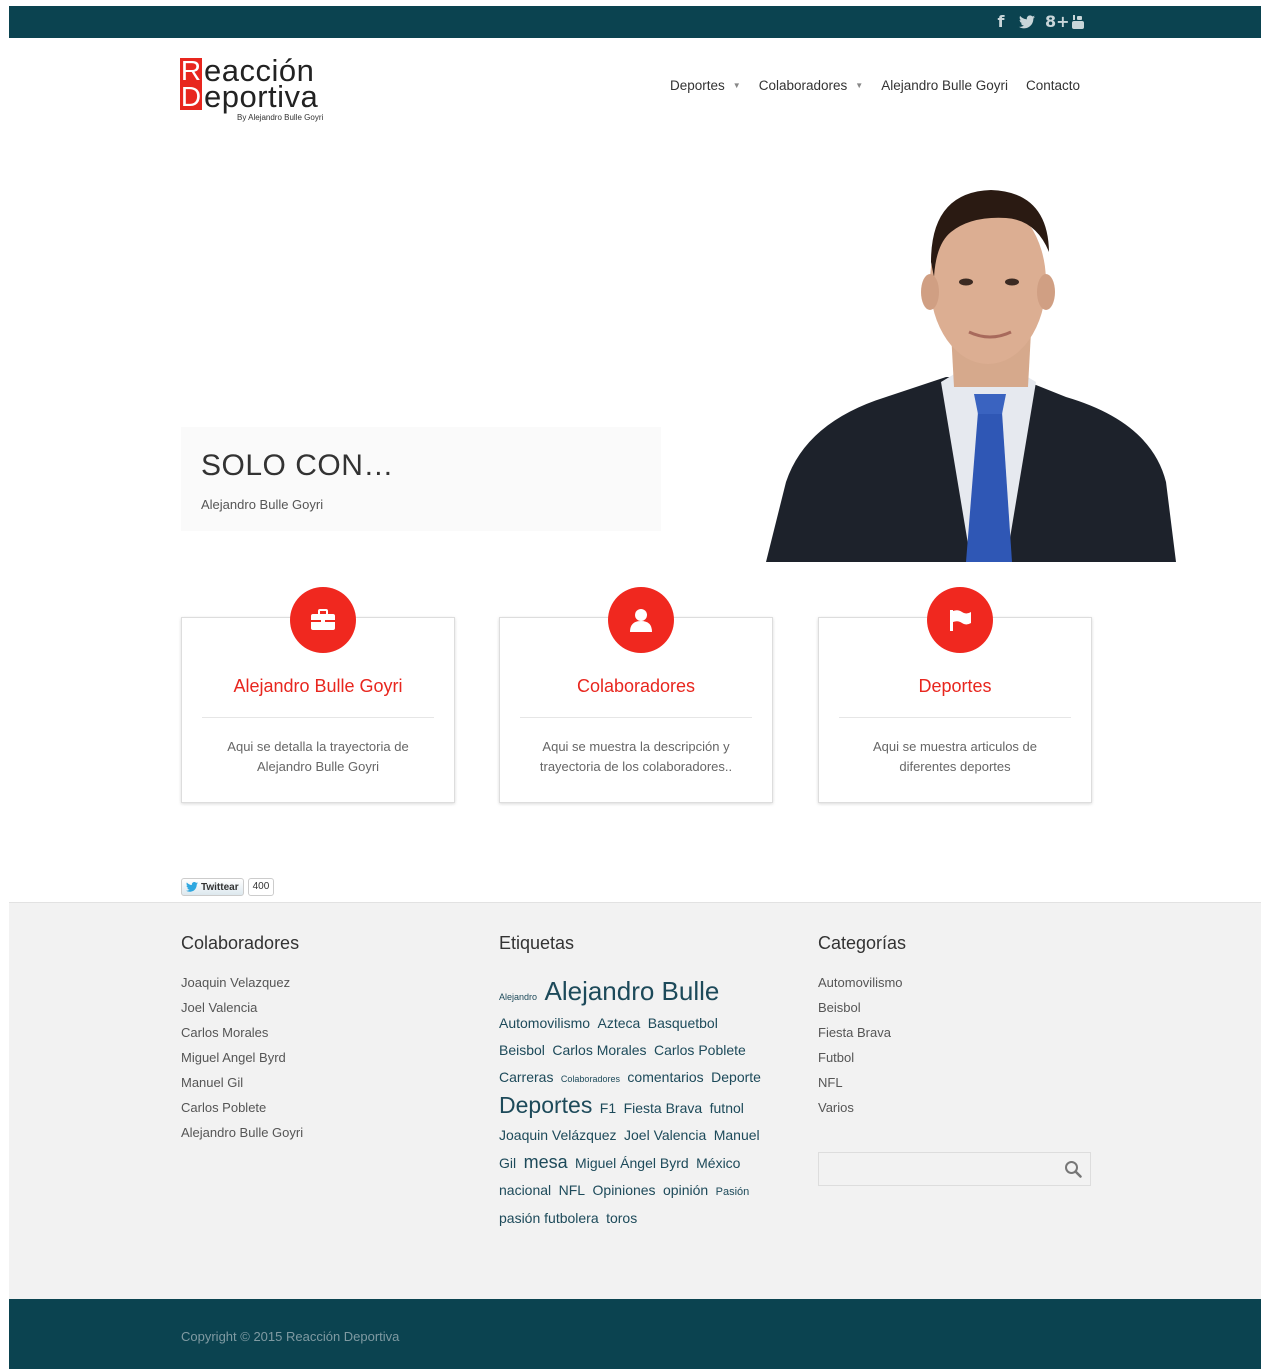 This screenshot has height=1369, width=1261. Describe the element at coordinates (697, 85) in the screenshot. I see `nav-label: Deportes` at that location.